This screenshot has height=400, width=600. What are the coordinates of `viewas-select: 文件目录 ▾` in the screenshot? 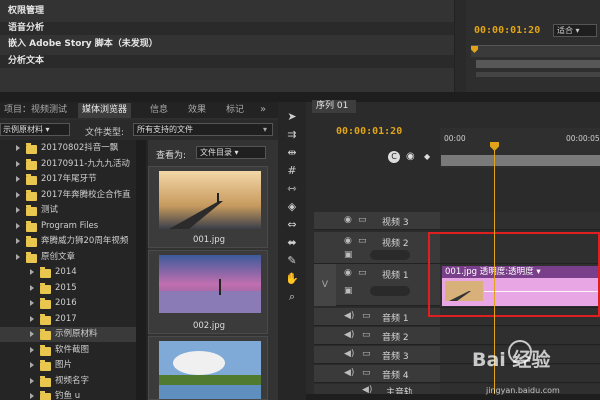 It's located at (231, 152).